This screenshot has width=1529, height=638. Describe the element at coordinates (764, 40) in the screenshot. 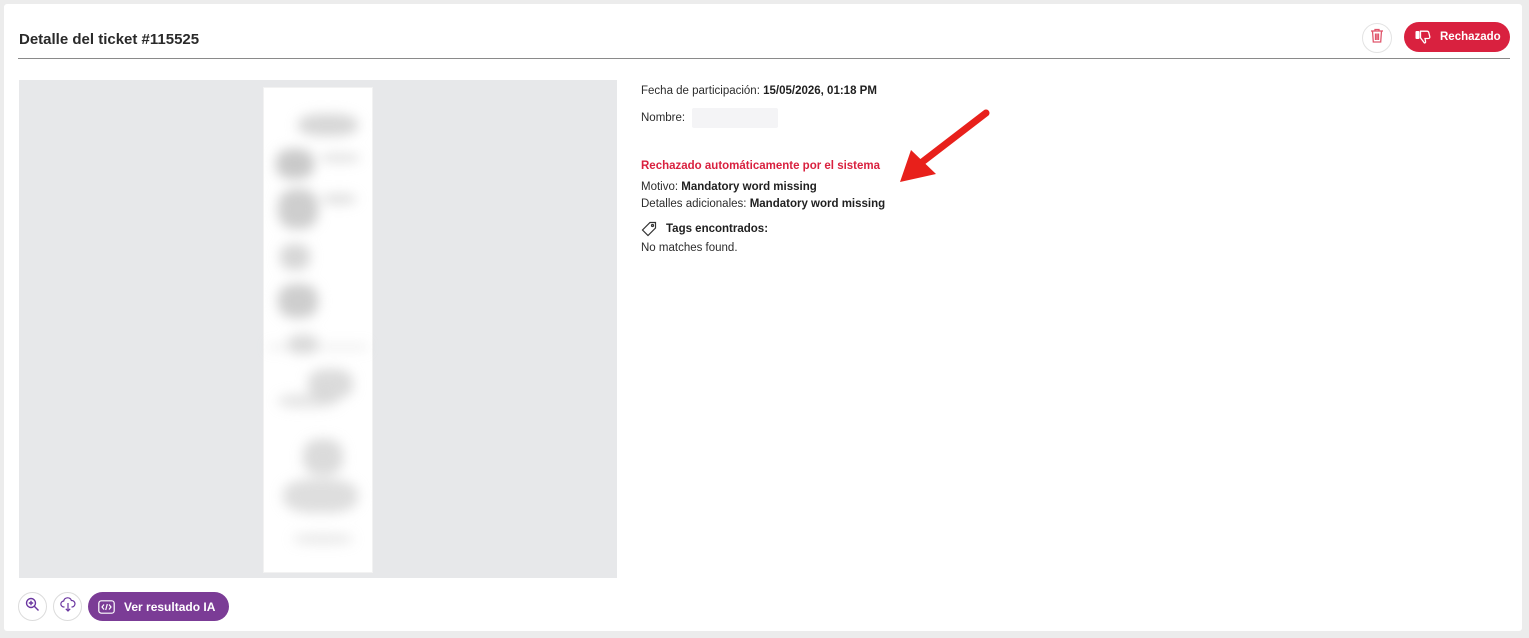

I see `ticket-header: Detalle del ticket #115525 Rechazado` at that location.